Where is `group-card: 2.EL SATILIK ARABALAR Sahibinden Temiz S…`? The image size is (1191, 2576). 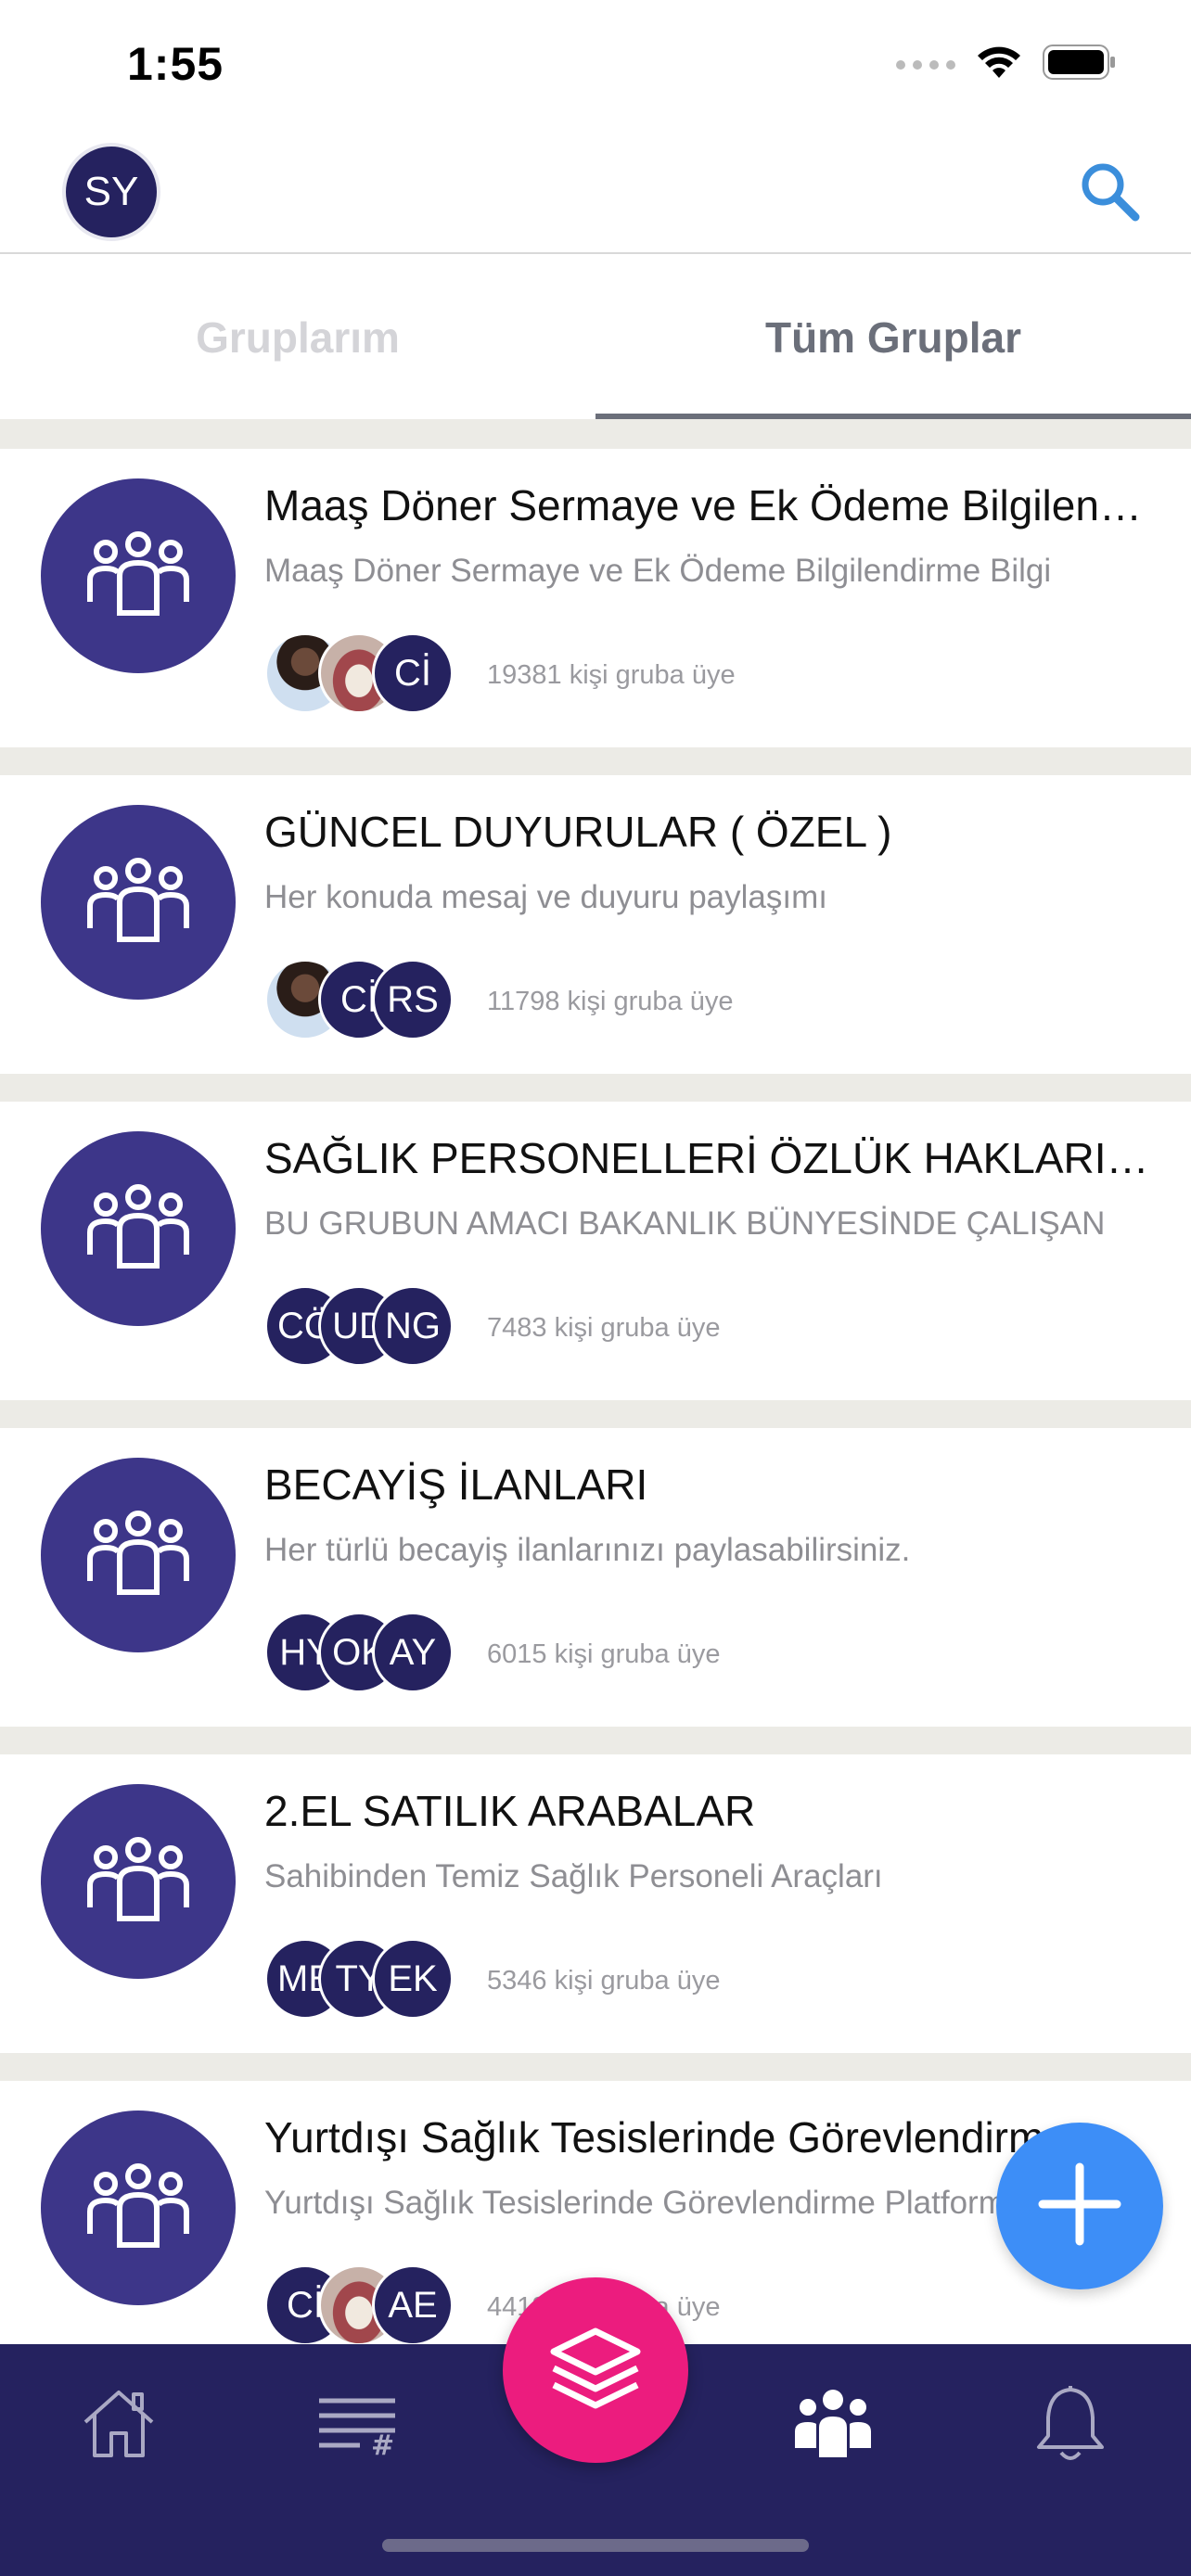 group-card: 2.EL SATILIK ARABALAR Sahibinden Temiz S… is located at coordinates (595, 1903).